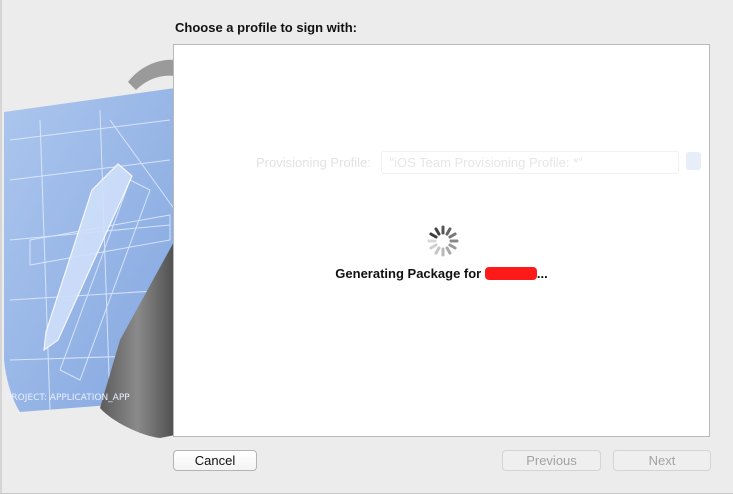  I want to click on status-prefix: Generating Package for, so click(410, 273).